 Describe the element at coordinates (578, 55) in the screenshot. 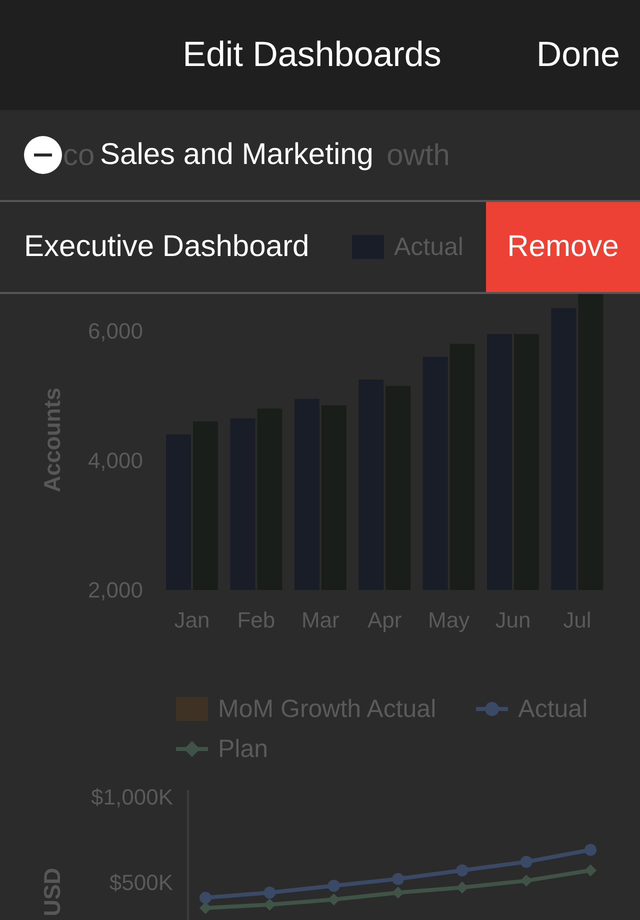

I see `done-button: Done` at that location.